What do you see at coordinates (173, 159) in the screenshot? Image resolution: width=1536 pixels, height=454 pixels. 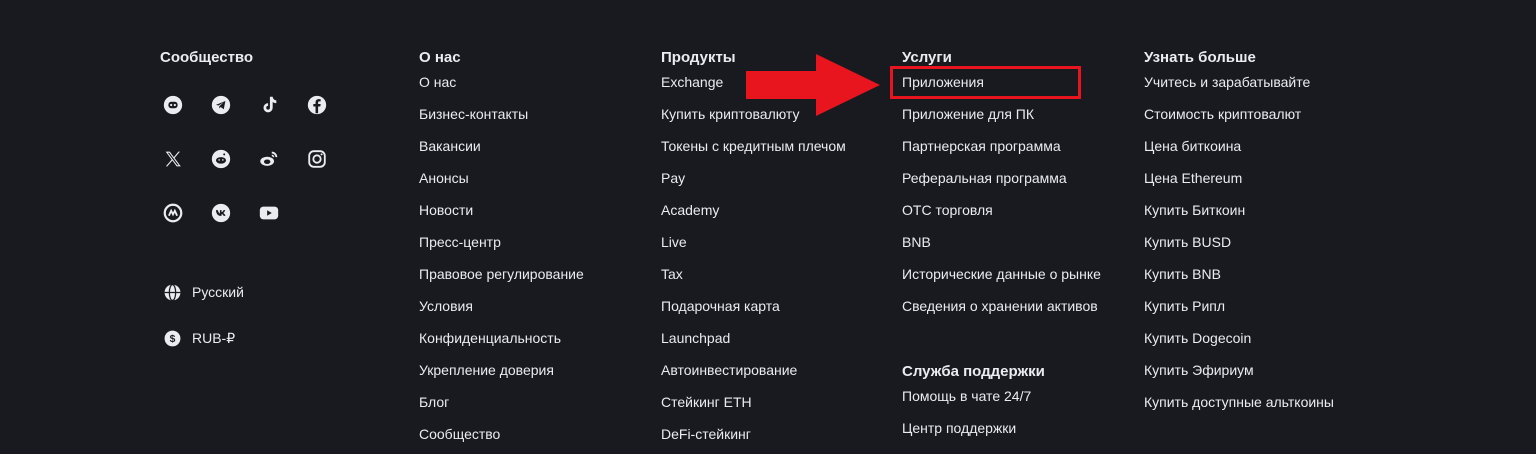 I see `x-icon` at bounding box center [173, 159].